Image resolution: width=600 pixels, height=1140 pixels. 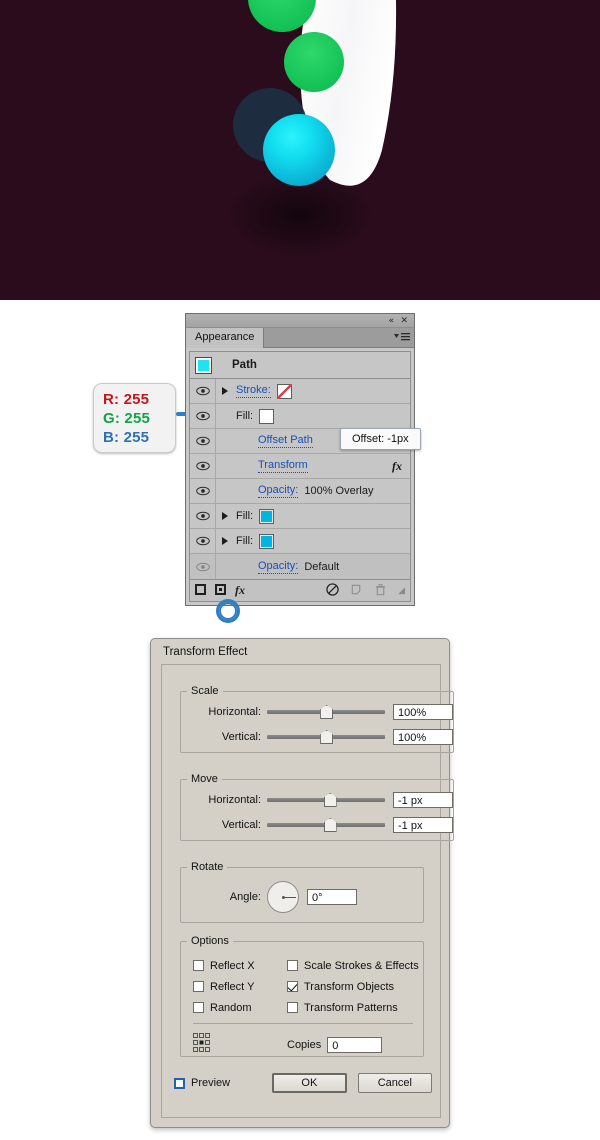 What do you see at coordinates (380, 439) in the screenshot?
I see `offset-tooltip: Offset: -1px` at bounding box center [380, 439].